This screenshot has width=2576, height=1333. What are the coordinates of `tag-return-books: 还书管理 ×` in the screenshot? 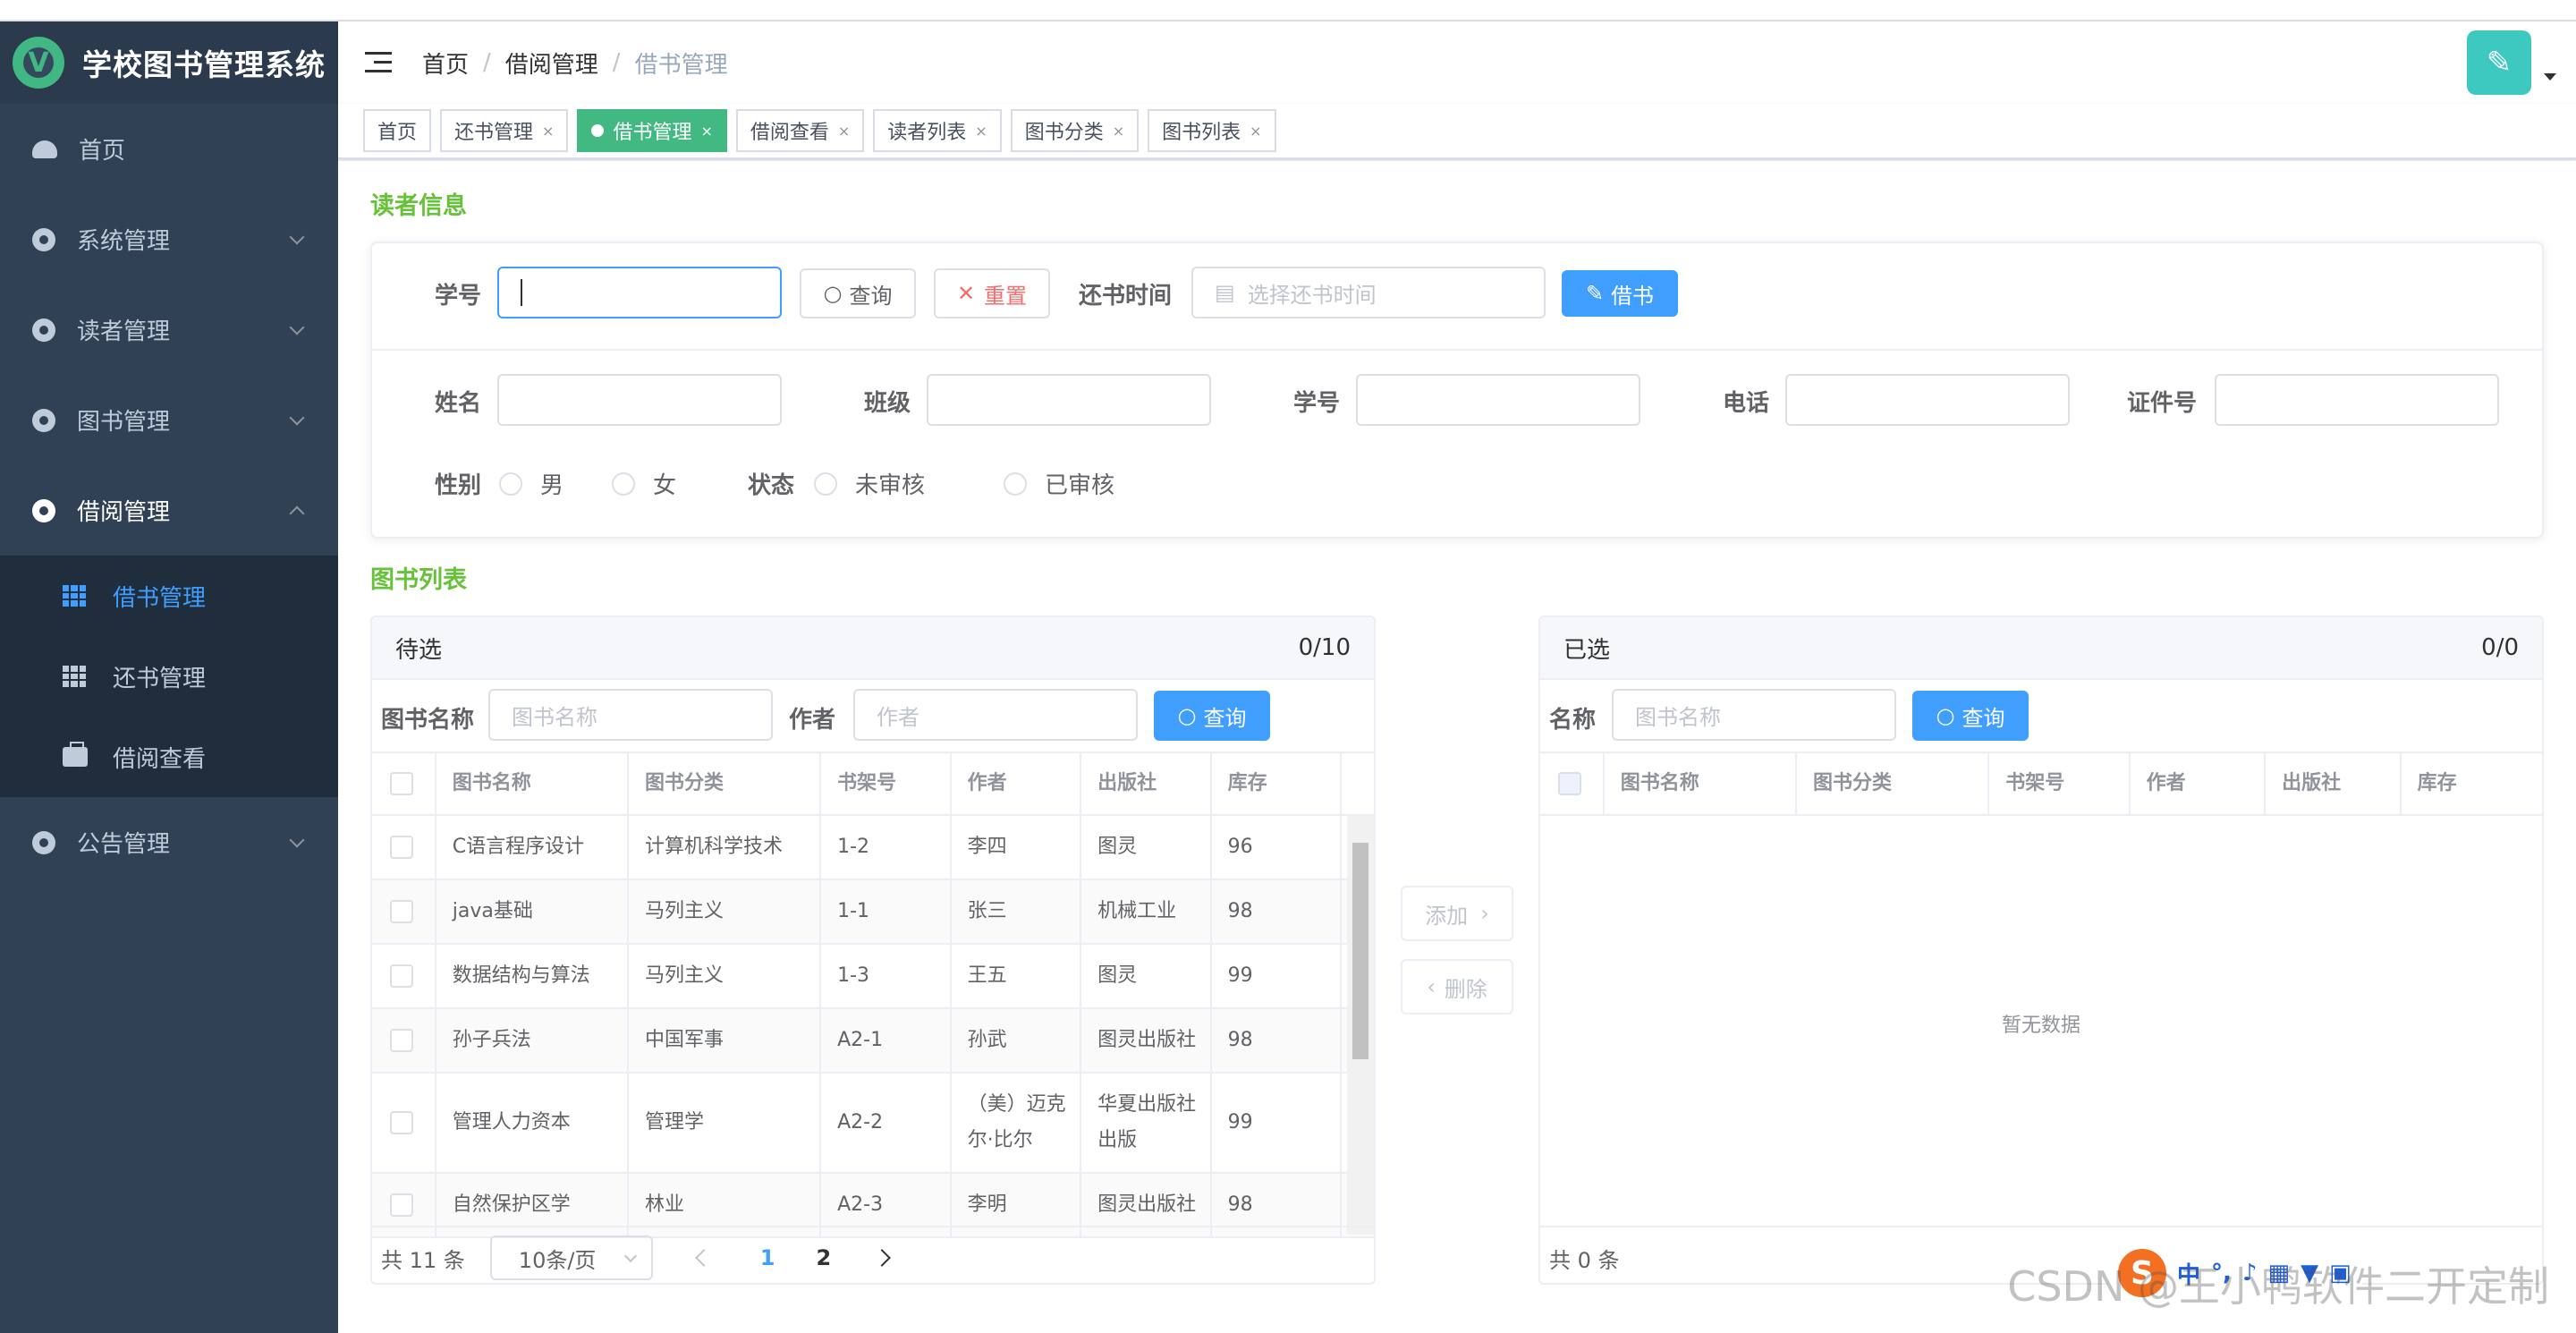 It's located at (504, 130).